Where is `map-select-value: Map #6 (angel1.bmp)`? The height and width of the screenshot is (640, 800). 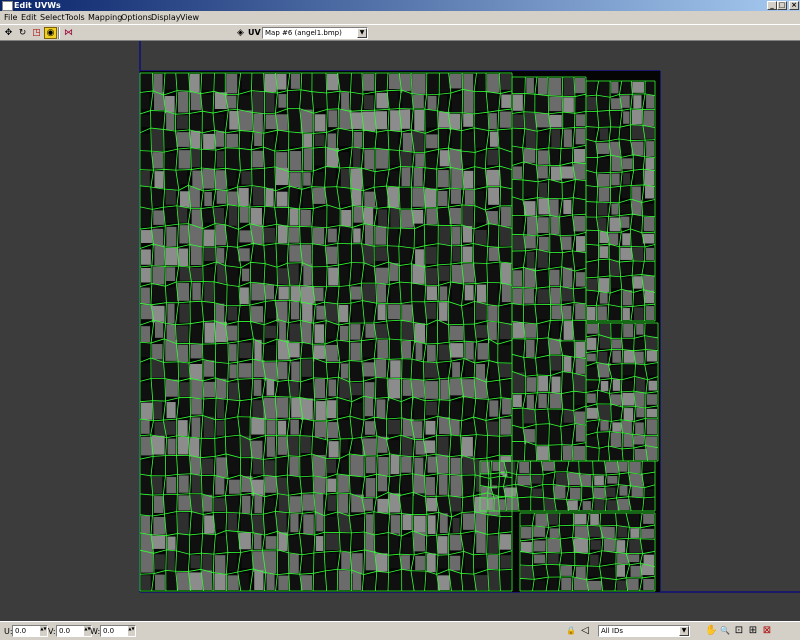
map-select-value: Map #6 (angel1.bmp) is located at coordinates (303, 33).